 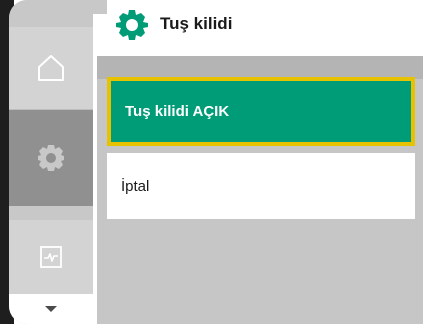 I want to click on content-top-band, so click(x=260, y=67).